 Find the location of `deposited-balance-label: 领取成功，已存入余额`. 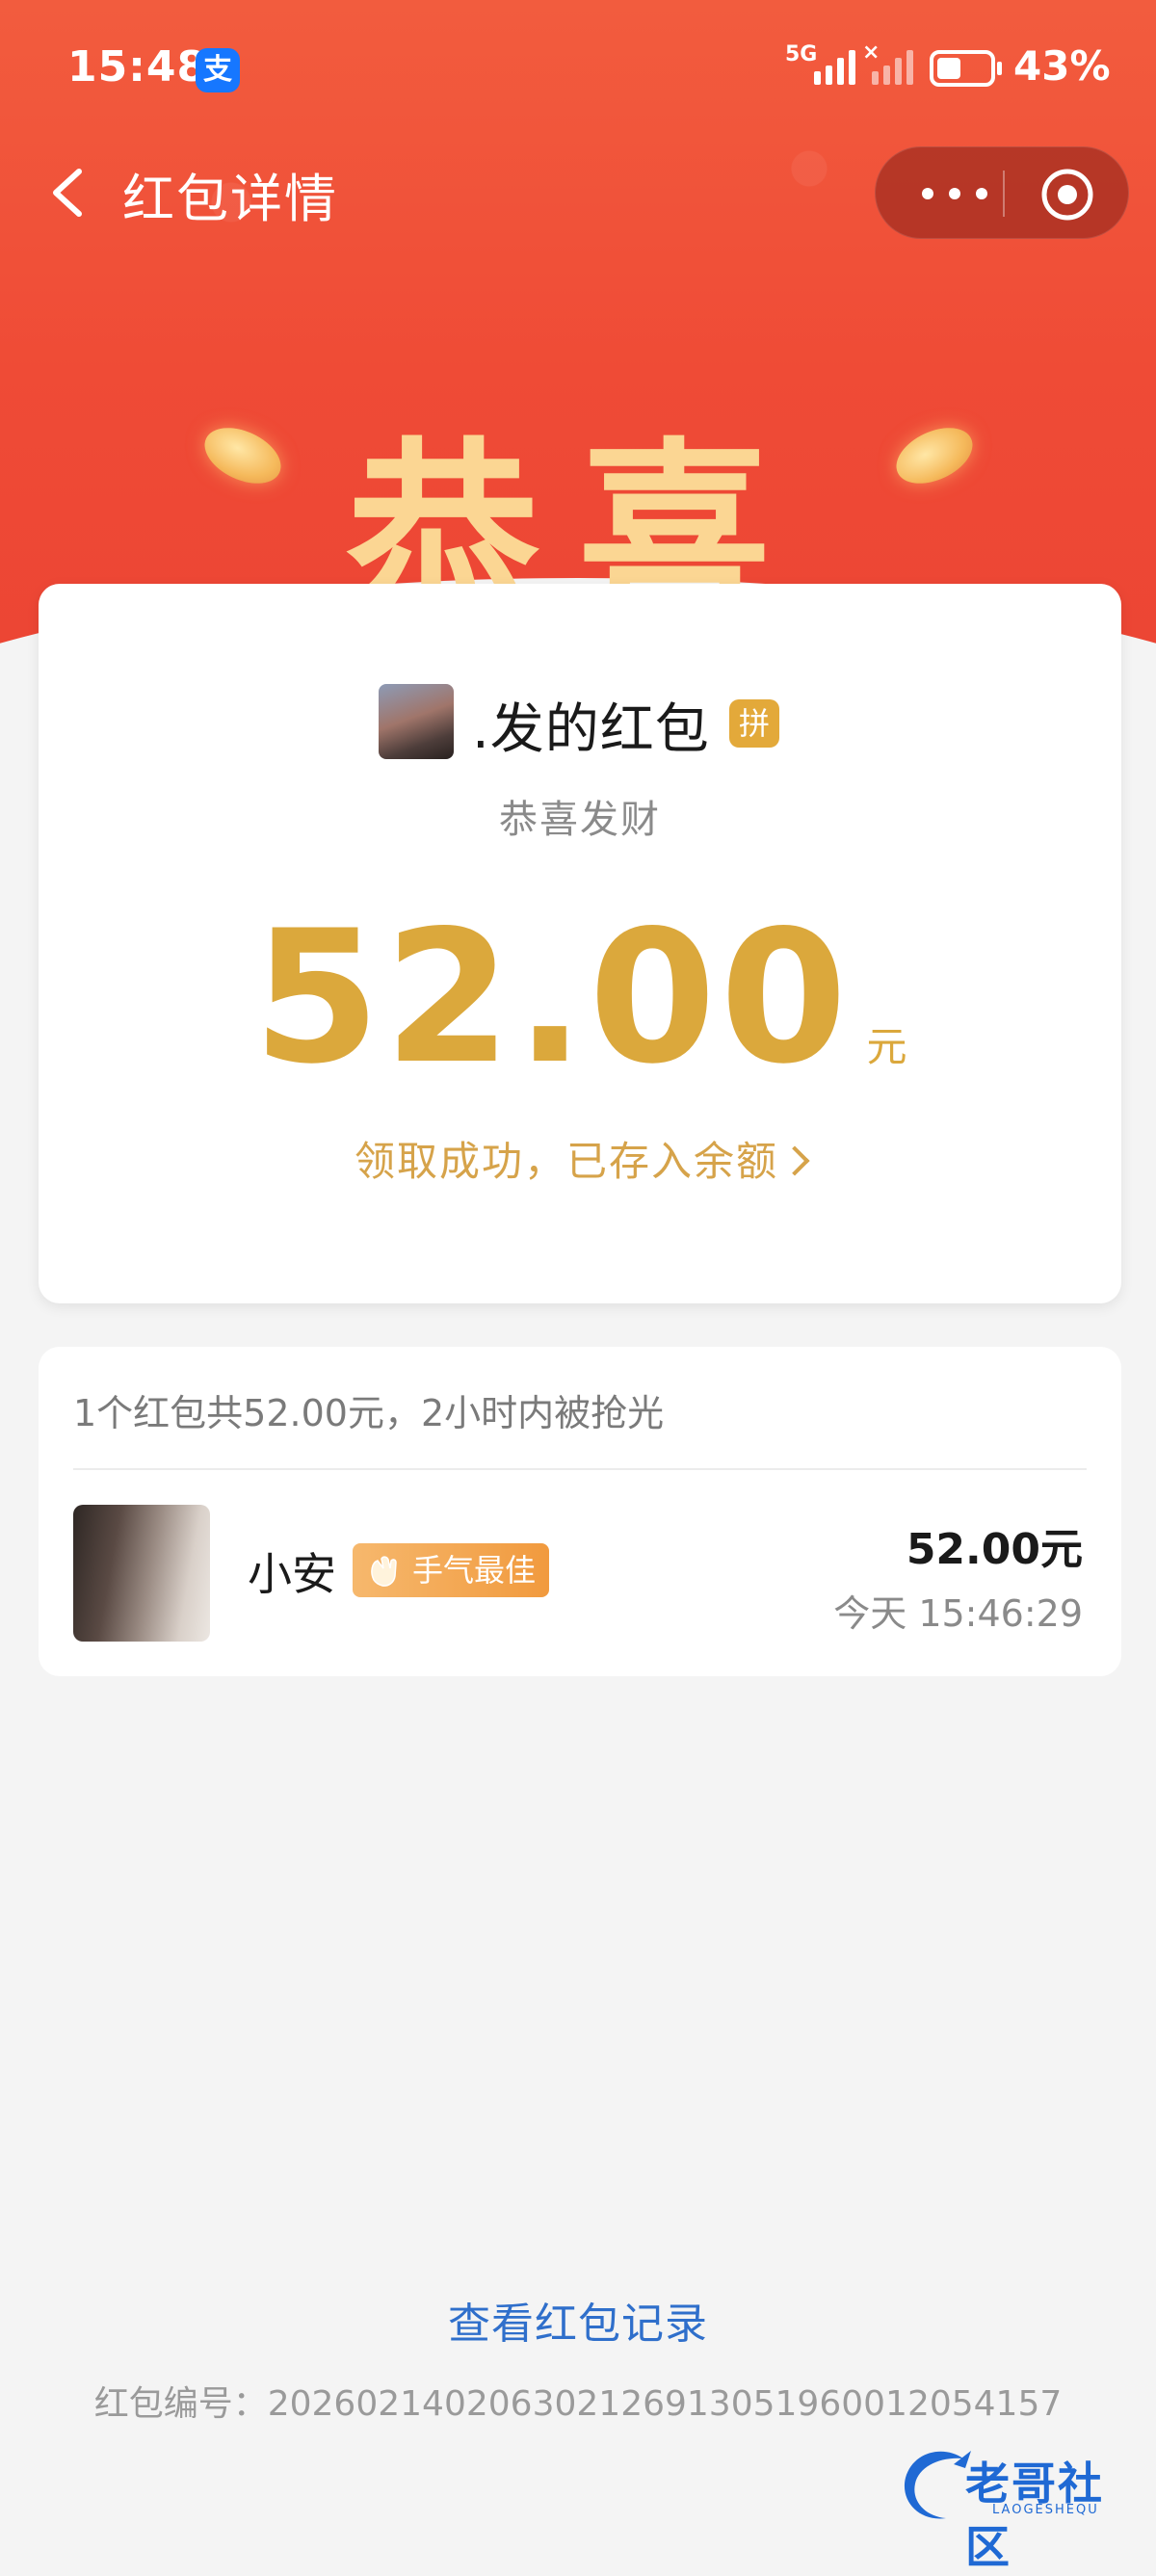

deposited-balance-label: 领取成功，已存入余额 is located at coordinates (566, 1161).